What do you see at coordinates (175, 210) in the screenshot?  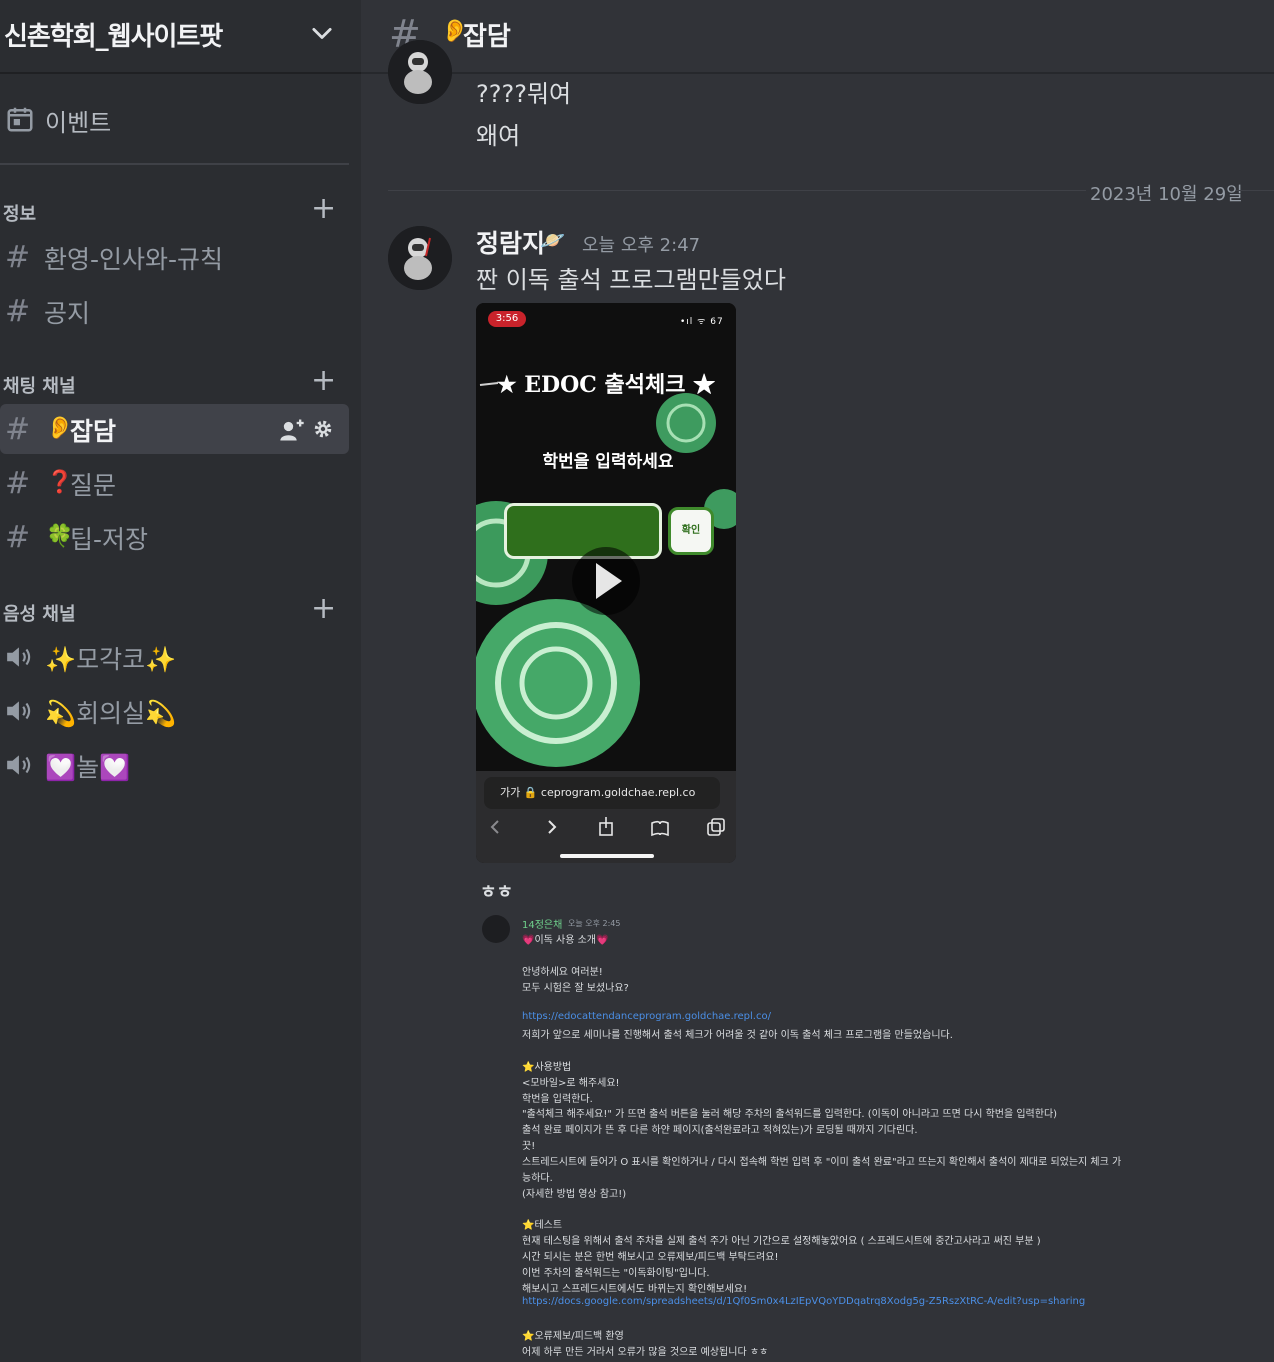 I see `category-info: 정보 +` at bounding box center [175, 210].